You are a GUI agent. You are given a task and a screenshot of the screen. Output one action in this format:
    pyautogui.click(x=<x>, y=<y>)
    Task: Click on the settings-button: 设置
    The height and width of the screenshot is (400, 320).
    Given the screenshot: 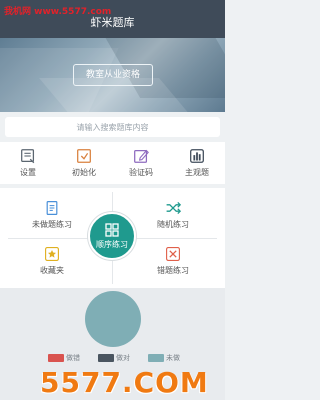 What is the action you would take?
    pyautogui.click(x=28, y=164)
    